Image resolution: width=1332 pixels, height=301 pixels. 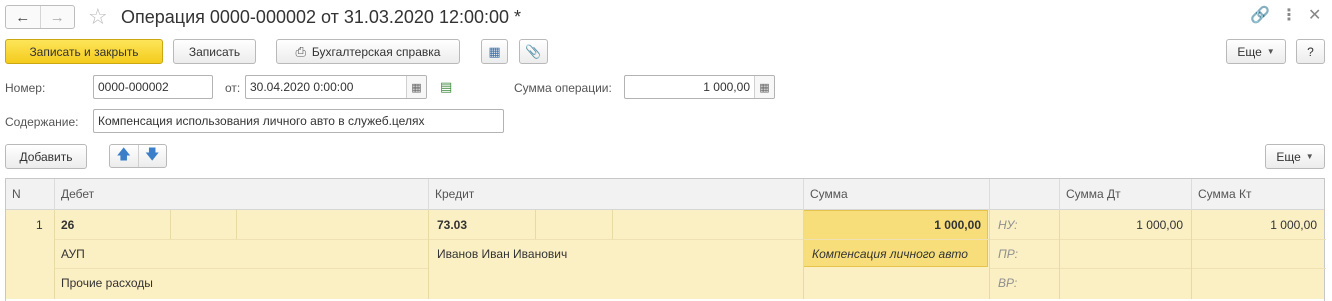 I want to click on arrow-up-icon: 🡅, so click(x=123, y=154).